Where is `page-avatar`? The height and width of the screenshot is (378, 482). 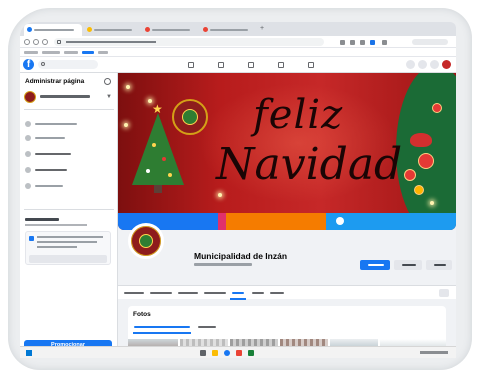 page-avatar is located at coordinates (30, 97).